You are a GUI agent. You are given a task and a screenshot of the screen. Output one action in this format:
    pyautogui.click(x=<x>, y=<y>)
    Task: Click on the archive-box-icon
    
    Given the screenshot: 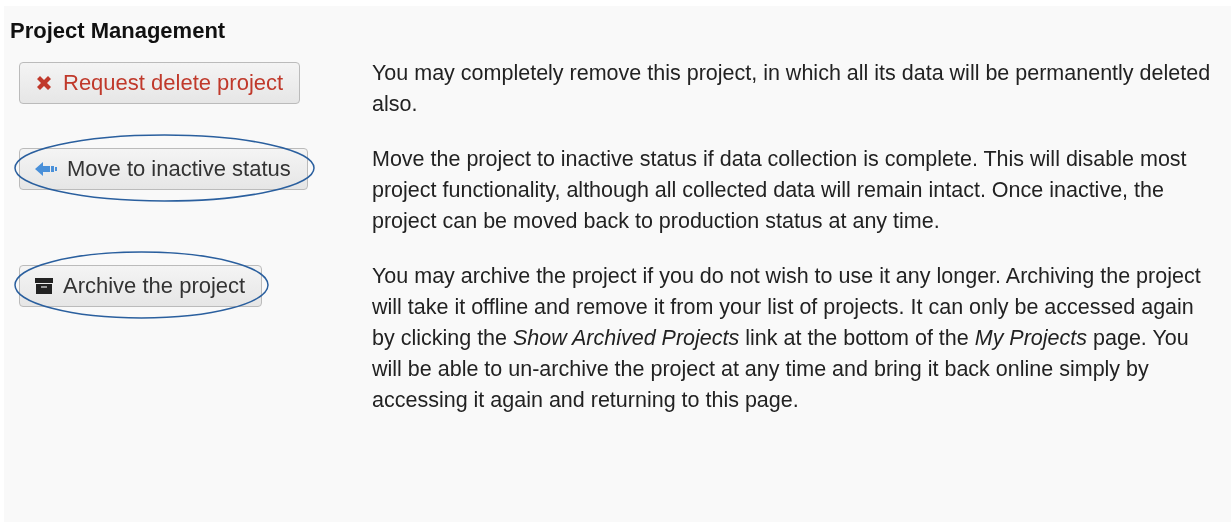 What is the action you would take?
    pyautogui.click(x=44, y=286)
    